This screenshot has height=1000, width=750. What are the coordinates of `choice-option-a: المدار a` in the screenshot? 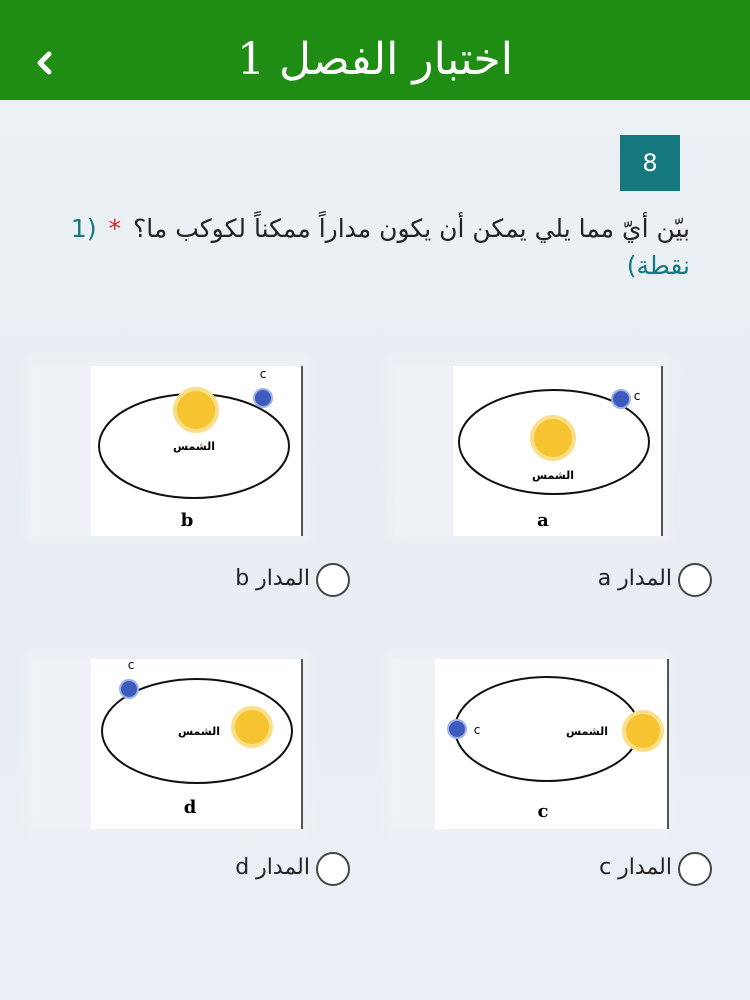 It's located at (650, 583).